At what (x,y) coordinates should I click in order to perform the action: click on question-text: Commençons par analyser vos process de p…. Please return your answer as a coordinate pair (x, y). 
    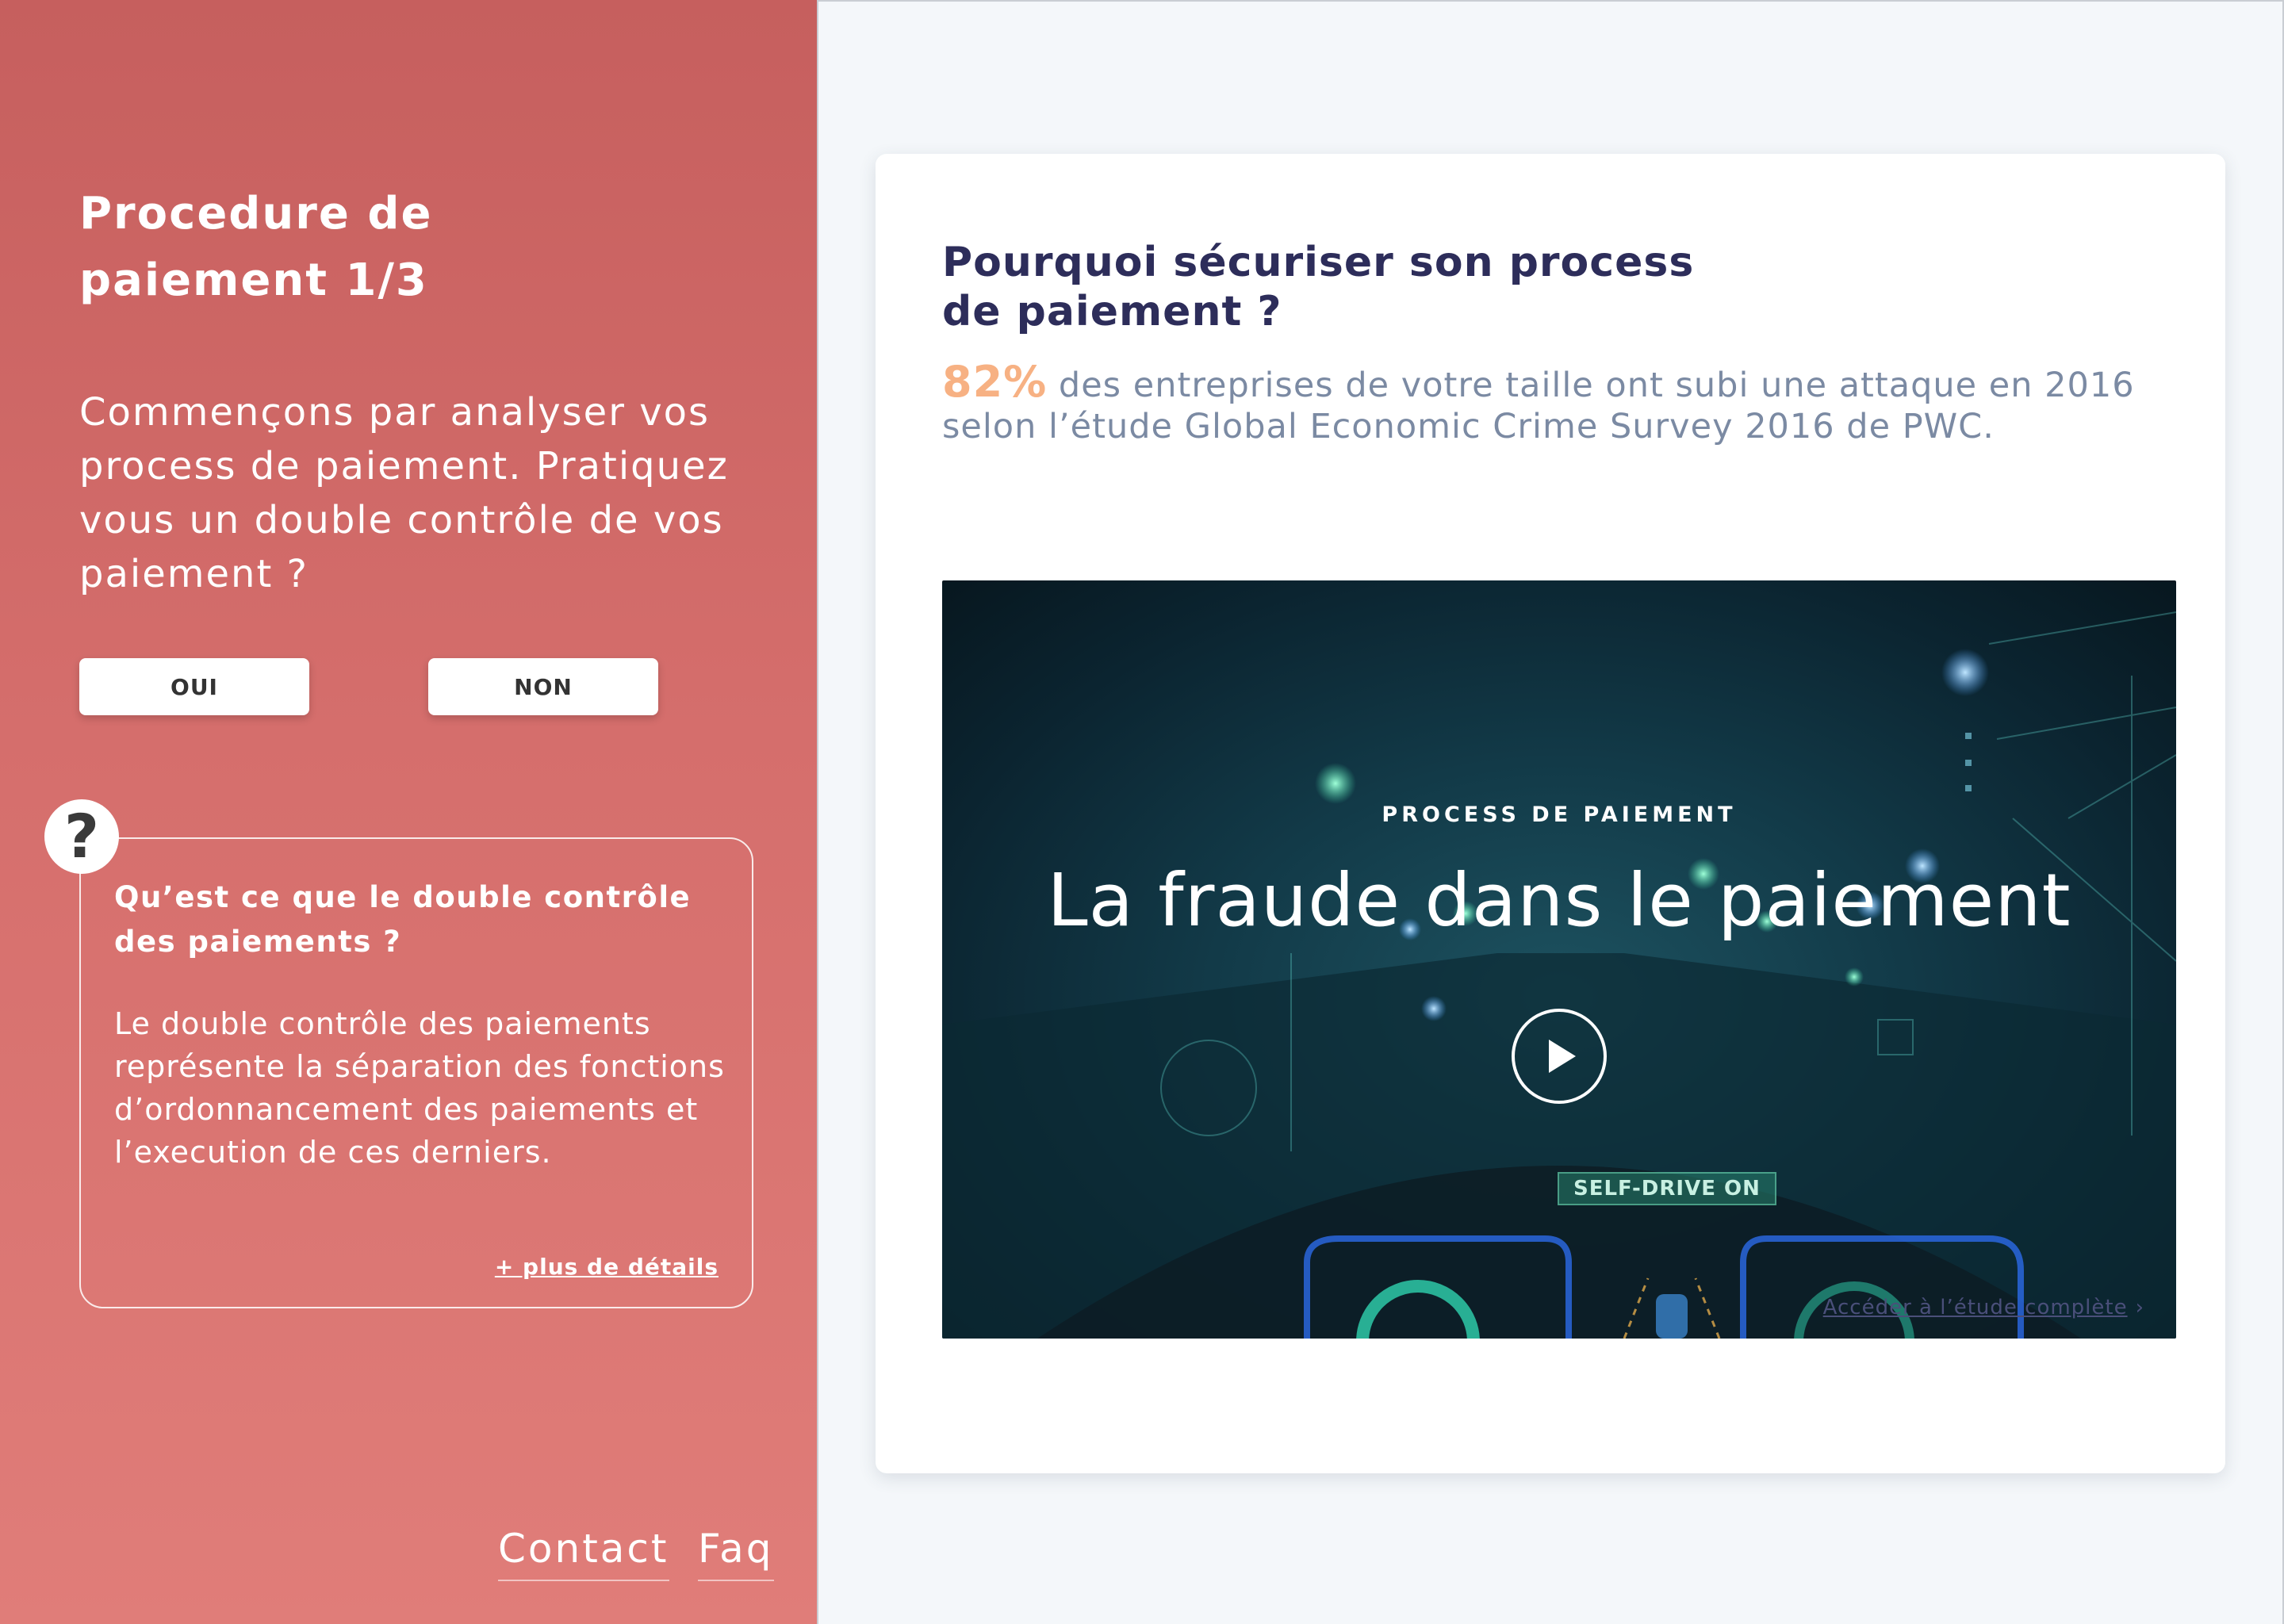
    Looking at the image, I should click on (404, 493).